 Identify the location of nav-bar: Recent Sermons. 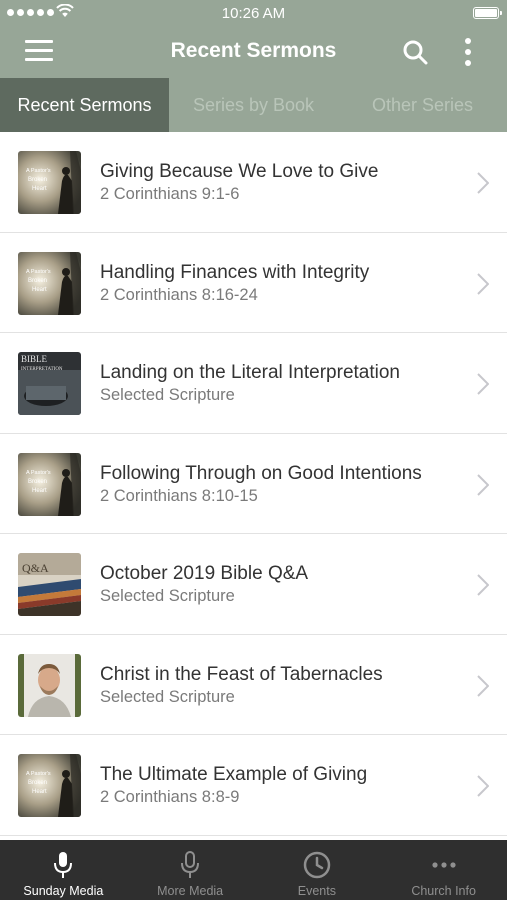
(253, 52).